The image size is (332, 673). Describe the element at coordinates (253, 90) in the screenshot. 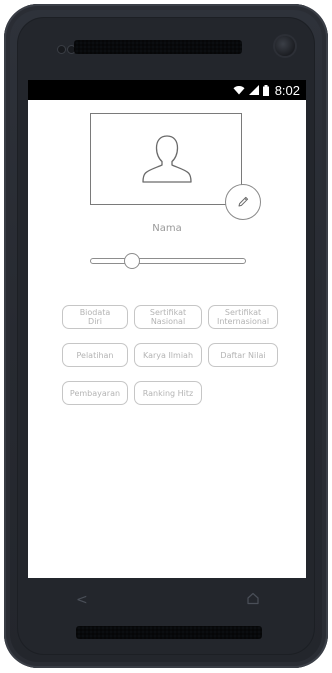

I see `signal-icon` at that location.